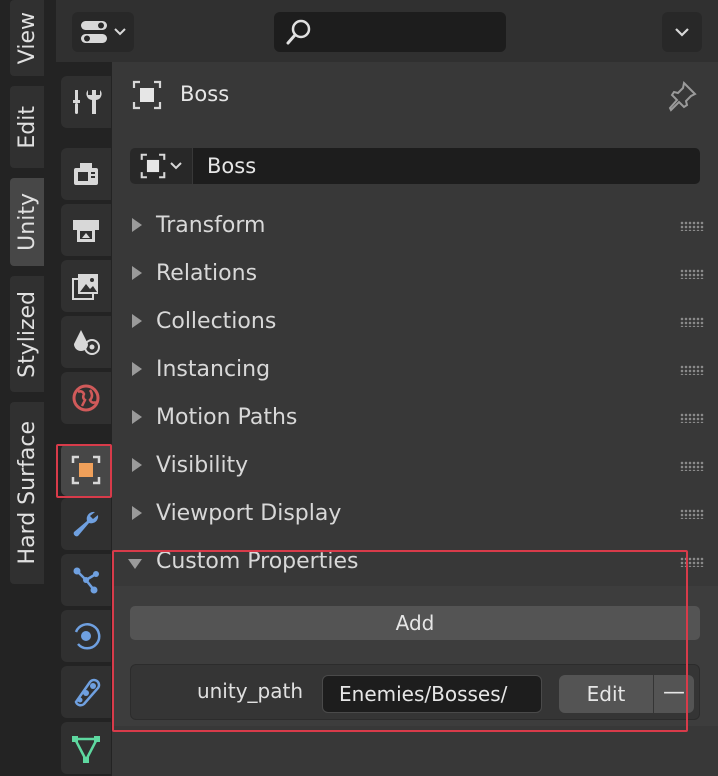  I want to click on particles-icon, so click(86, 580).